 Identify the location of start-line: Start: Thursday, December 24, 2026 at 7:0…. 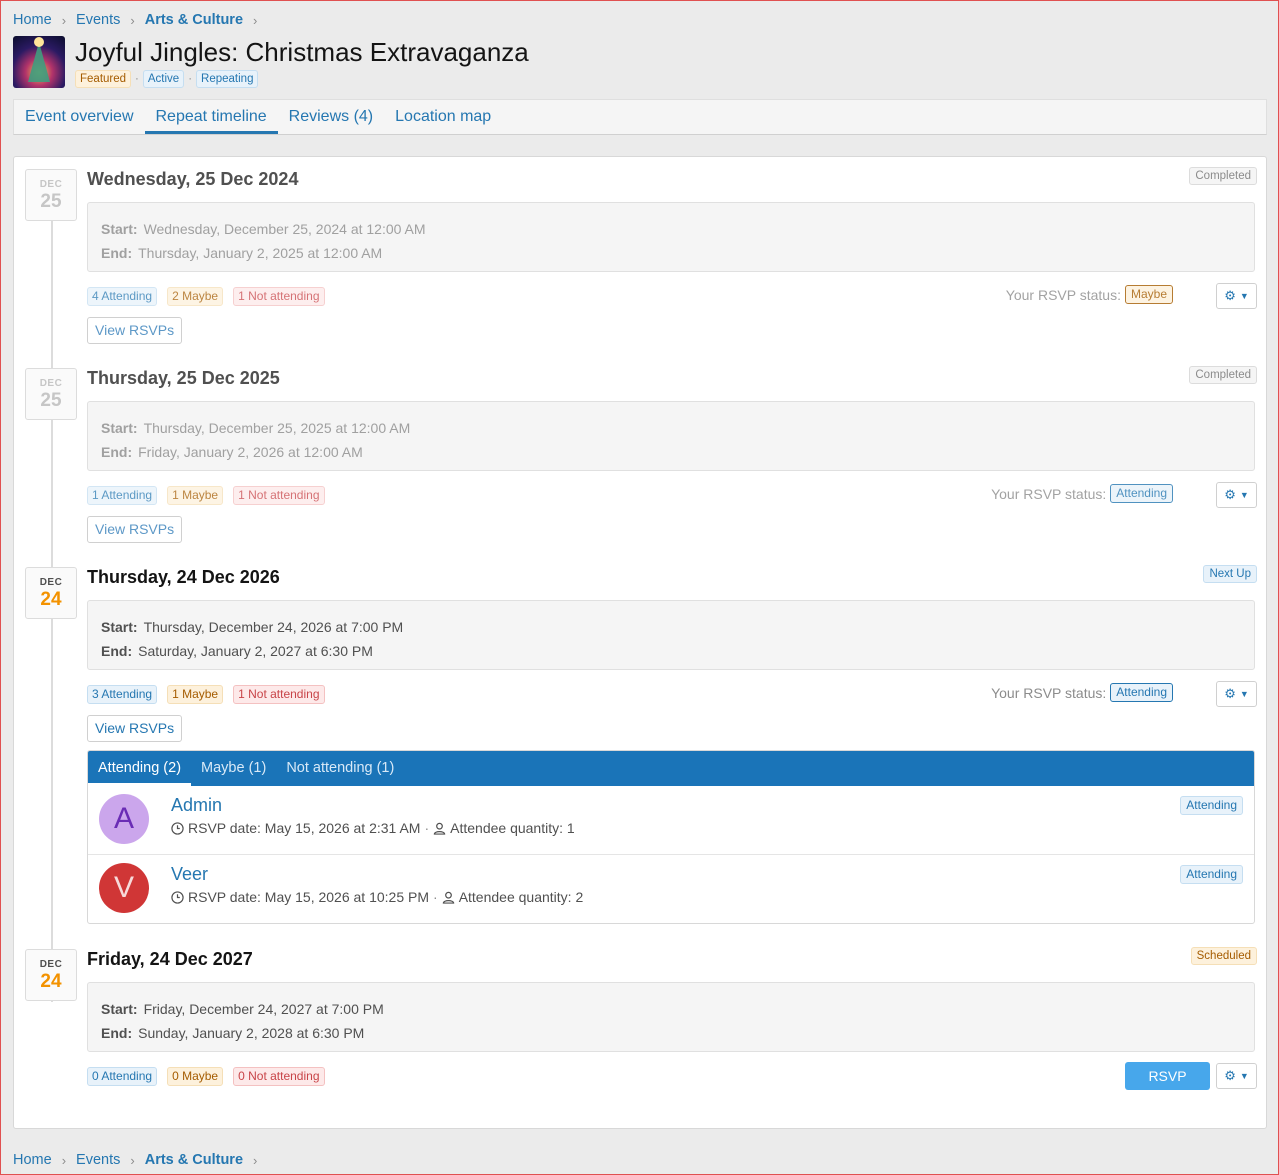
(671, 627).